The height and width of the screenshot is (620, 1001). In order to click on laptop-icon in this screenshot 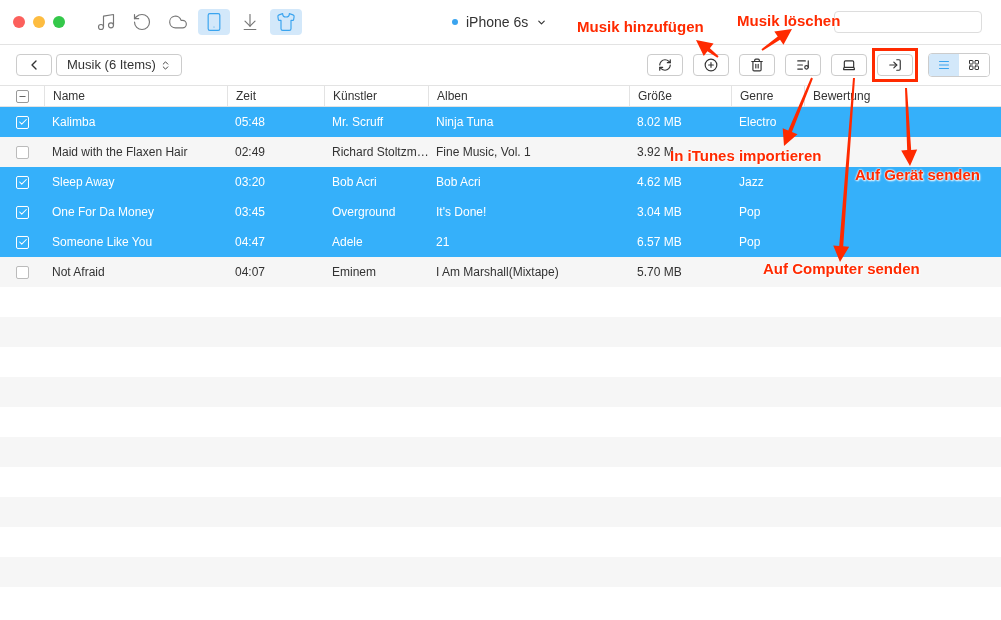, I will do `click(849, 65)`.